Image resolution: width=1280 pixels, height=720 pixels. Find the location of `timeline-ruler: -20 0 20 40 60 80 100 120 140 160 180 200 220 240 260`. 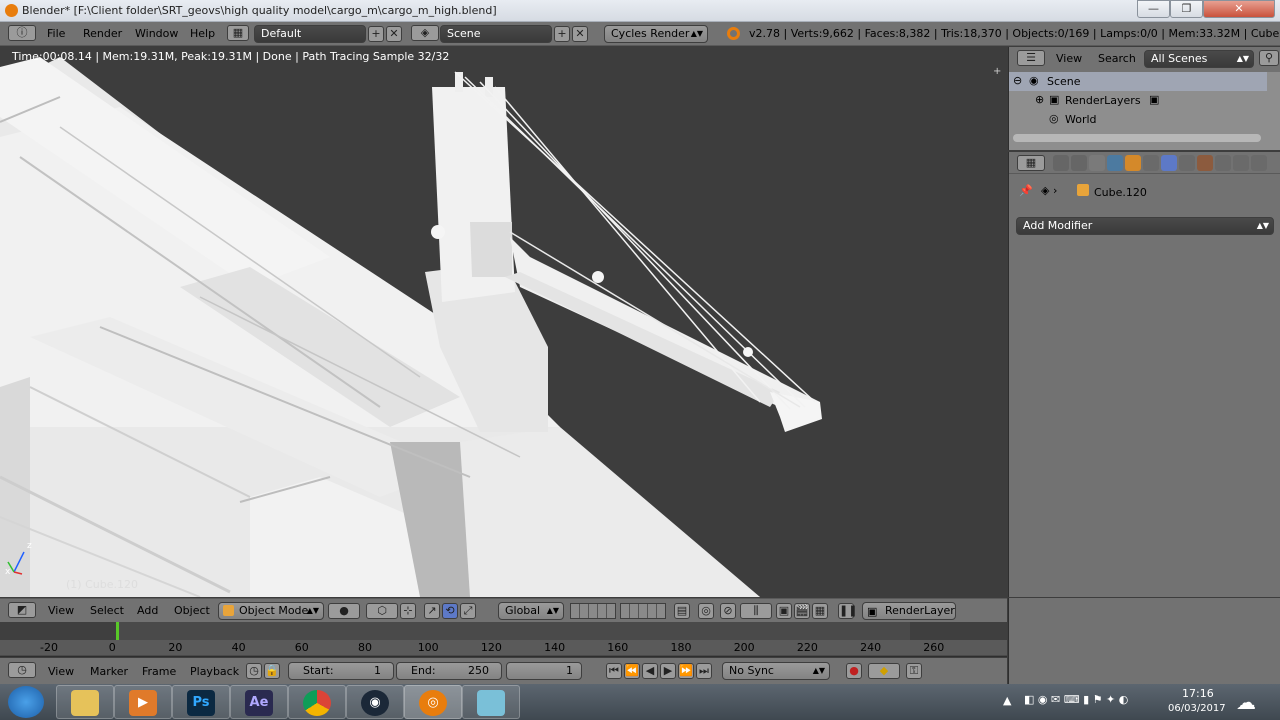

timeline-ruler: -20 0 20 40 60 80 100 120 140 160 180 200 220 240 260 is located at coordinates (503, 639).